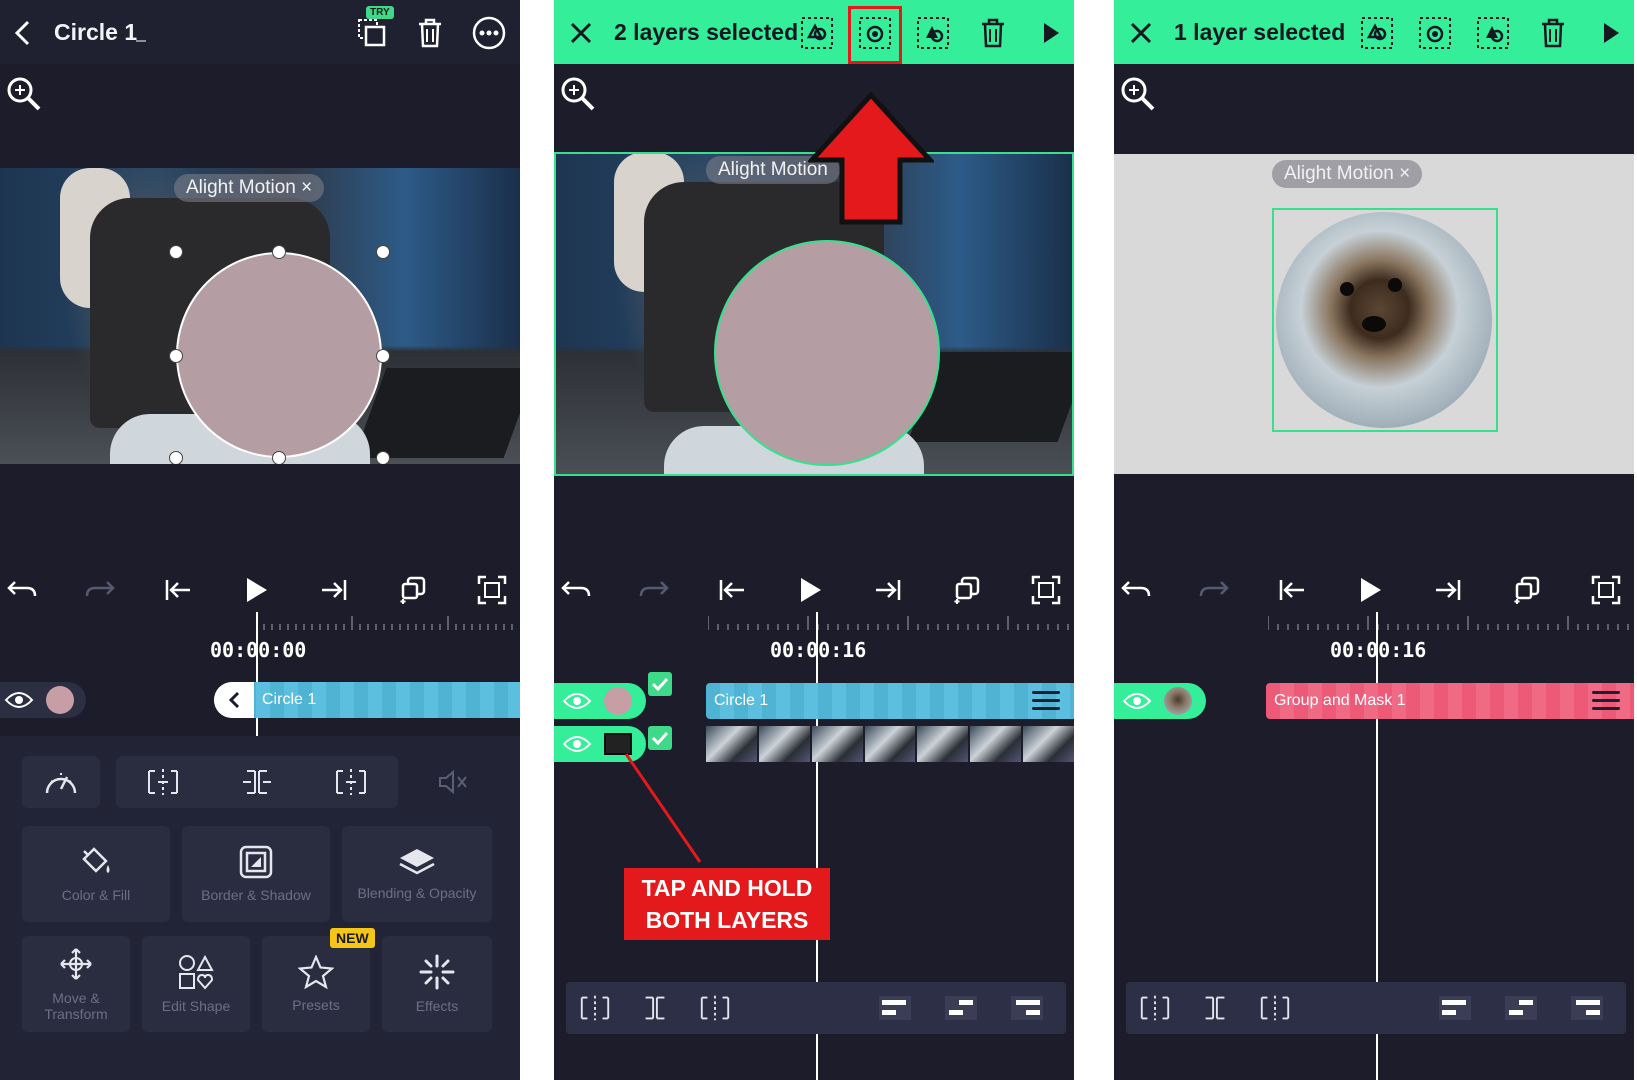  Describe the element at coordinates (234, 700) in the screenshot. I see `collapse-chevron-icon` at that location.